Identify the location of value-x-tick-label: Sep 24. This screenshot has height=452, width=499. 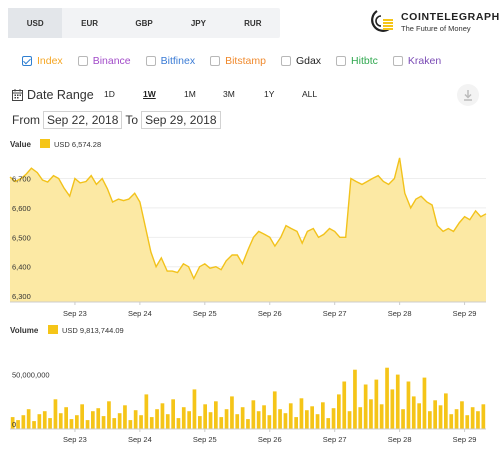
(140, 313).